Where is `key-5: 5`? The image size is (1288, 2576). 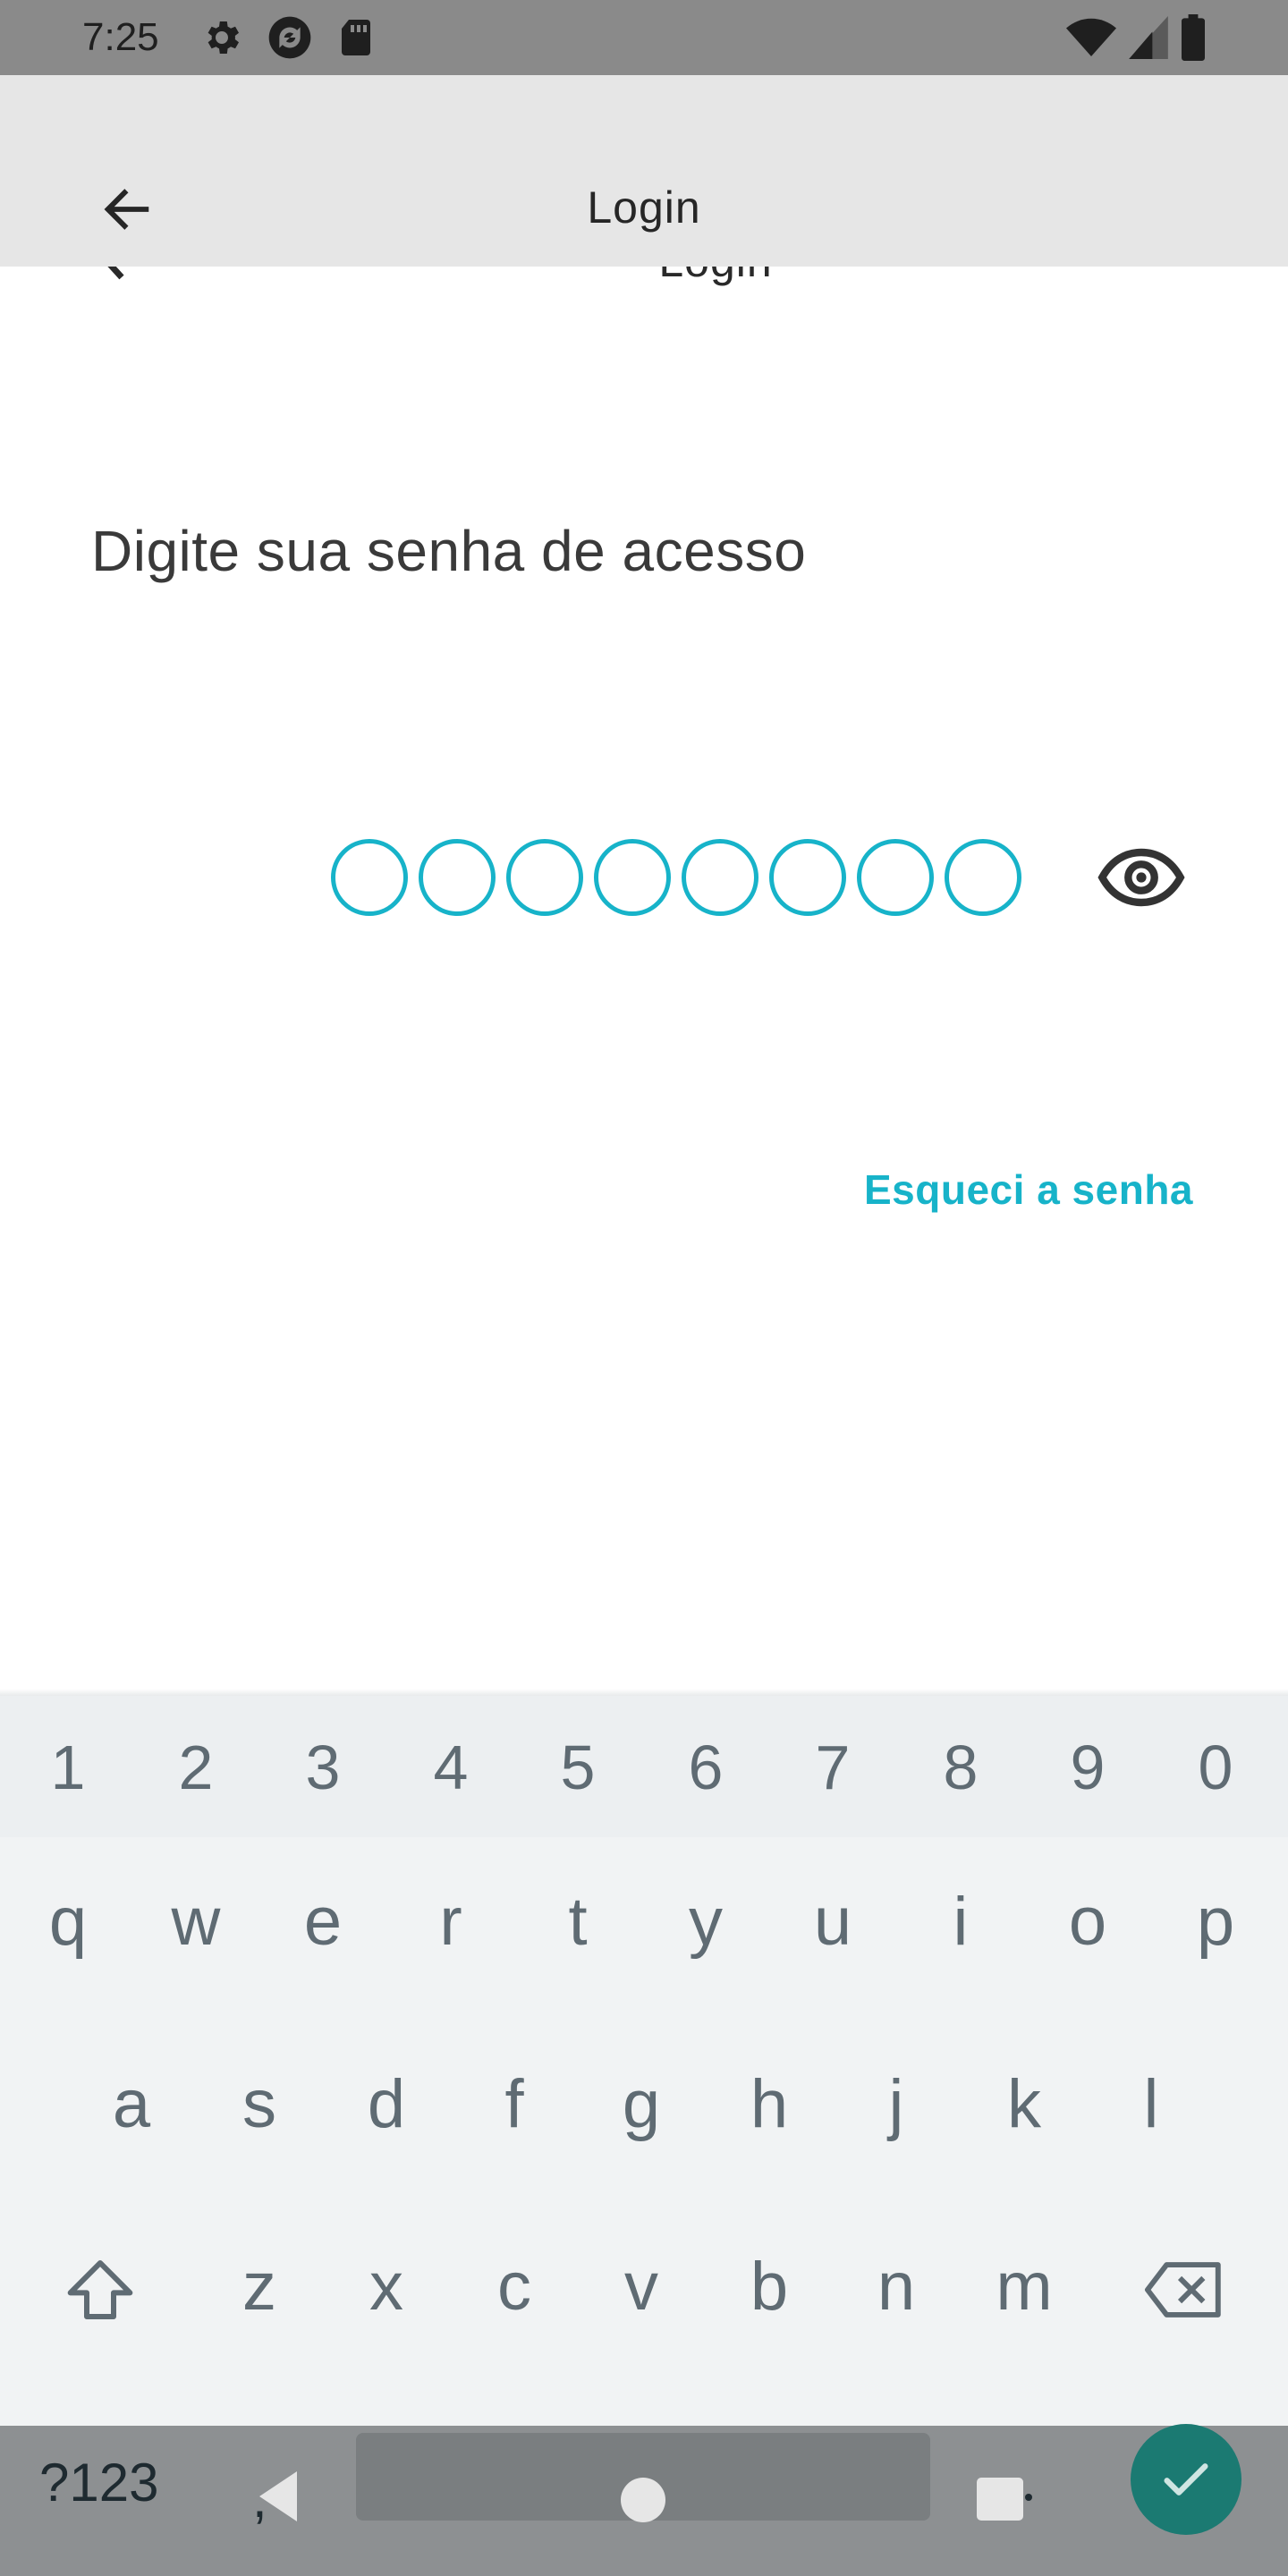 key-5: 5 is located at coordinates (577, 1767).